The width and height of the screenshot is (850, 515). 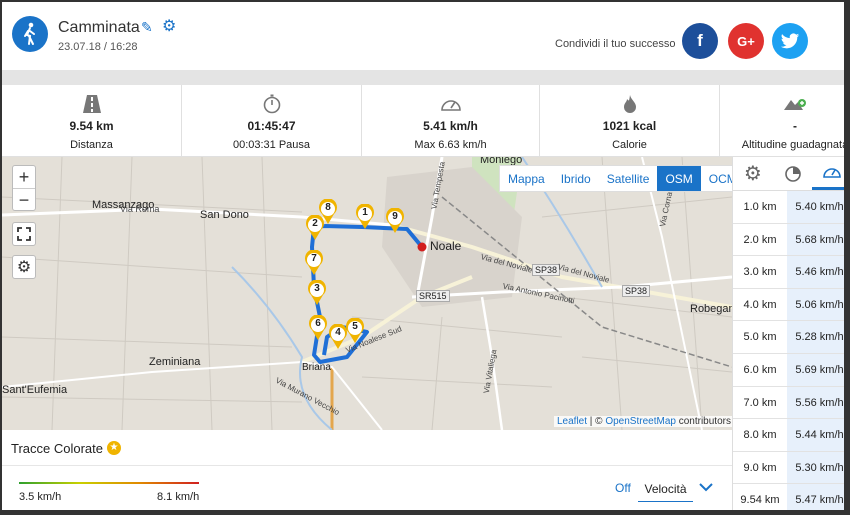 What do you see at coordinates (318, 323) in the screenshot?
I see `km-marker-label: 6` at bounding box center [318, 323].